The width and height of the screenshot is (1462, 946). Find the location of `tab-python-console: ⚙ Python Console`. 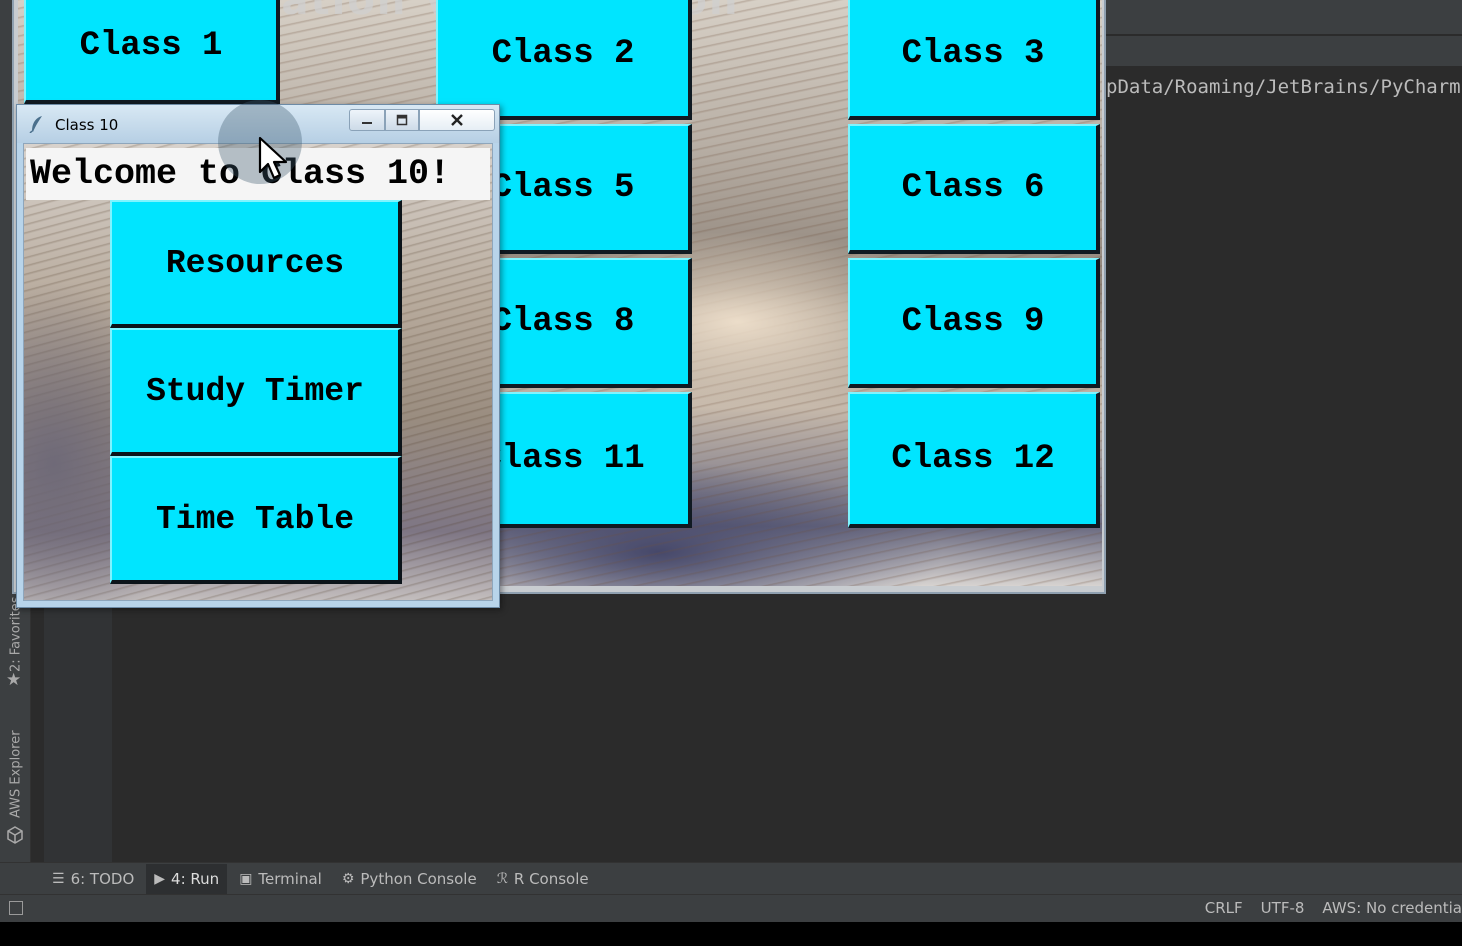

tab-python-console: ⚙ Python Console is located at coordinates (409, 879).